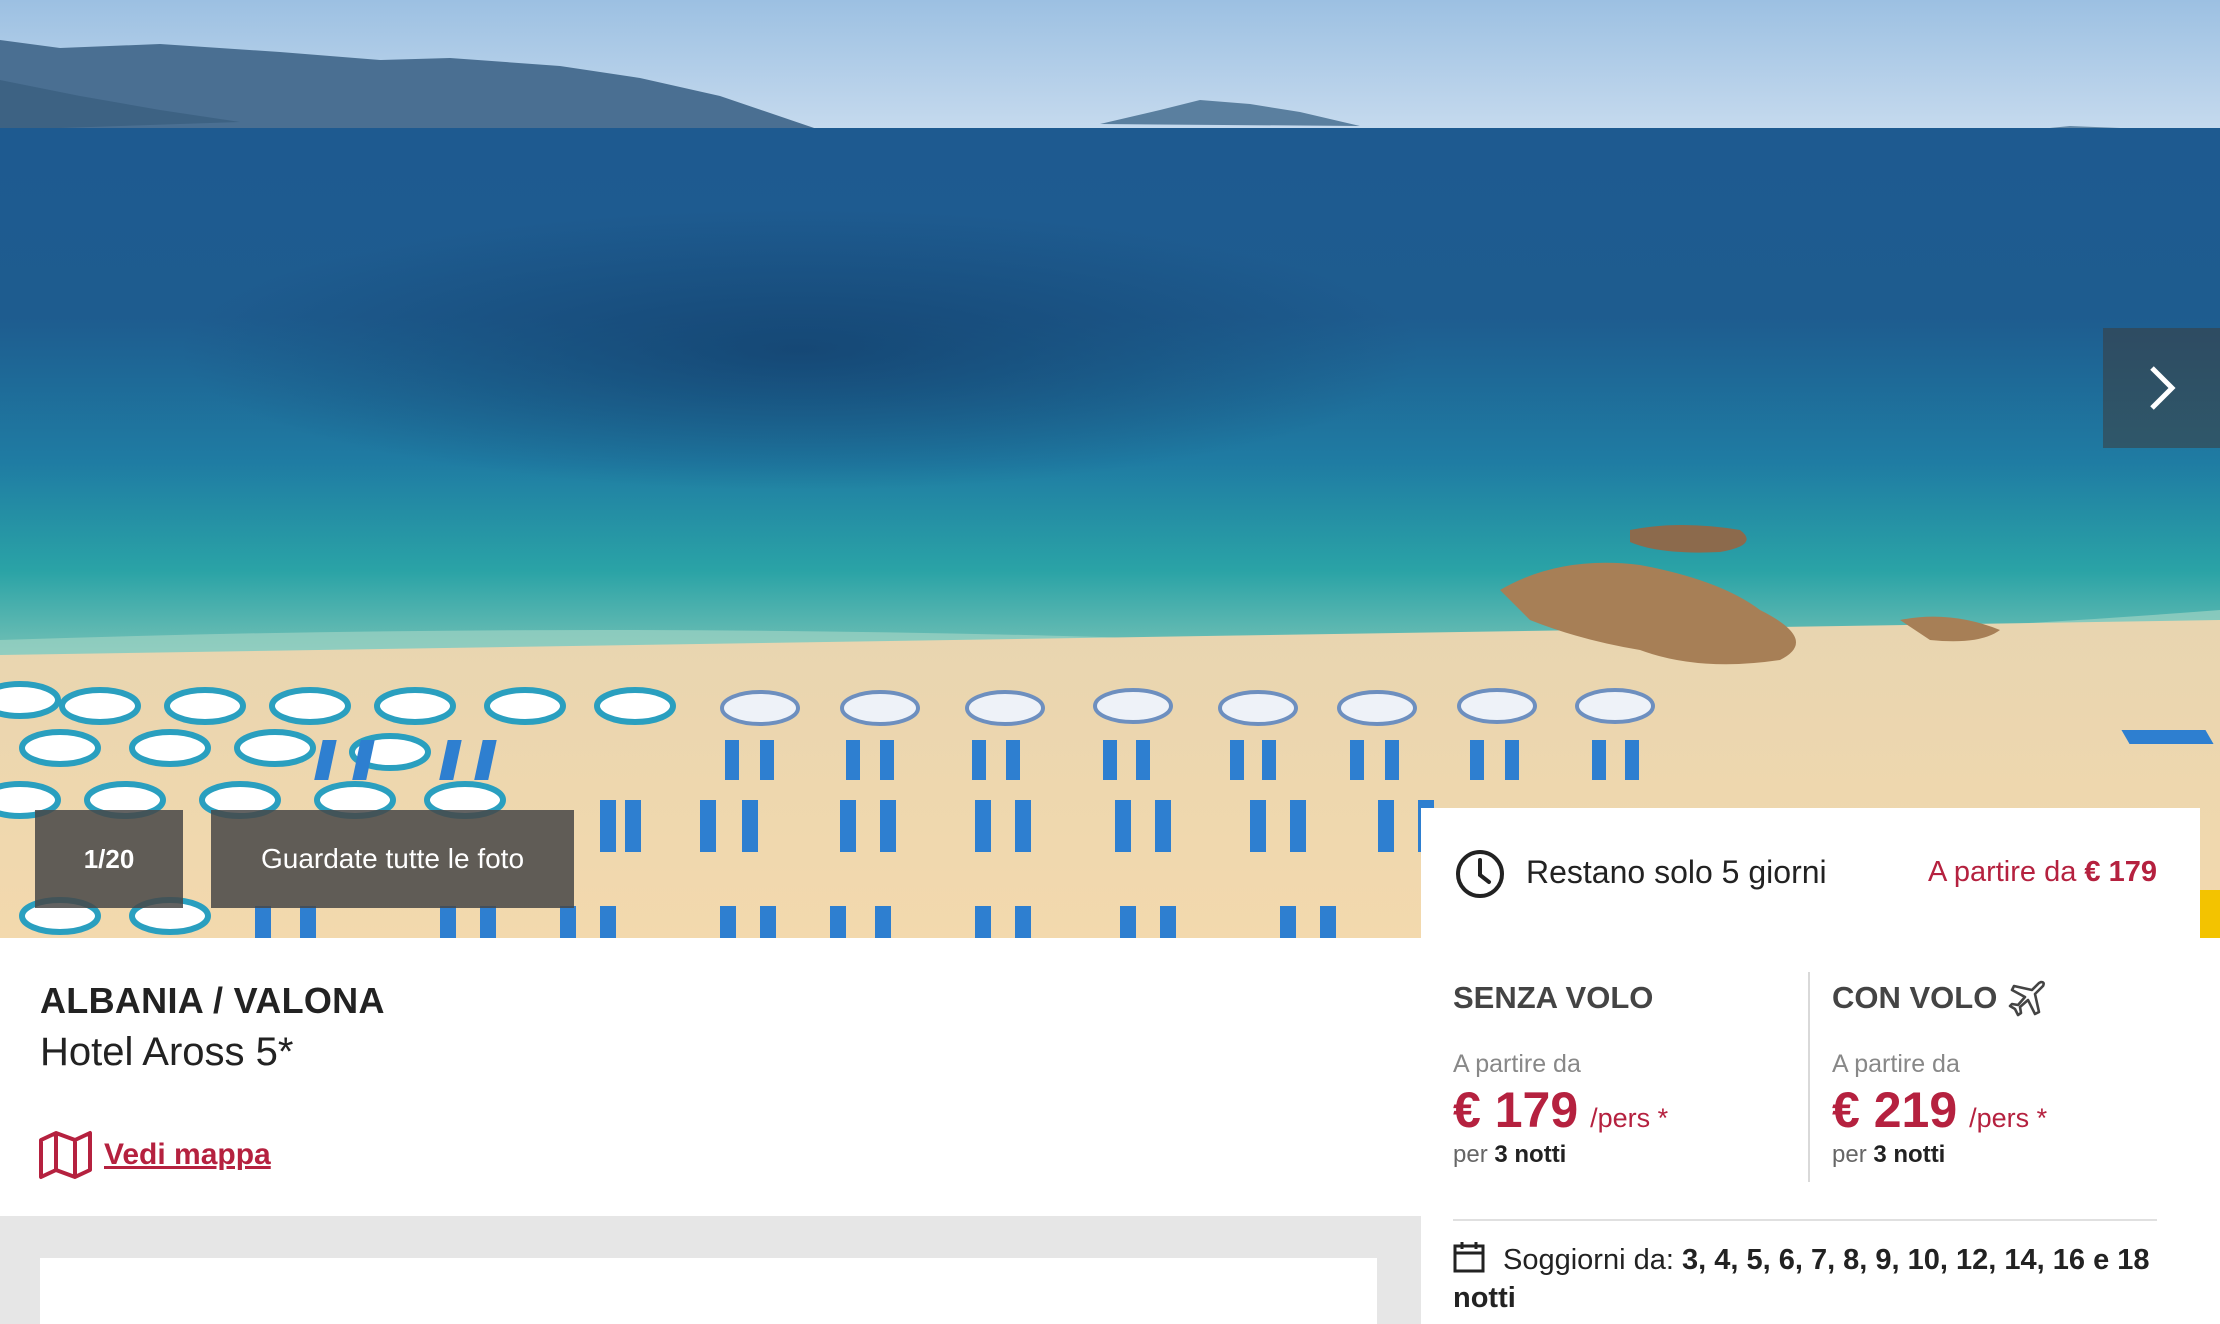  What do you see at coordinates (1629, 1118) in the screenshot?
I see `without-flight-per: /pers *` at bounding box center [1629, 1118].